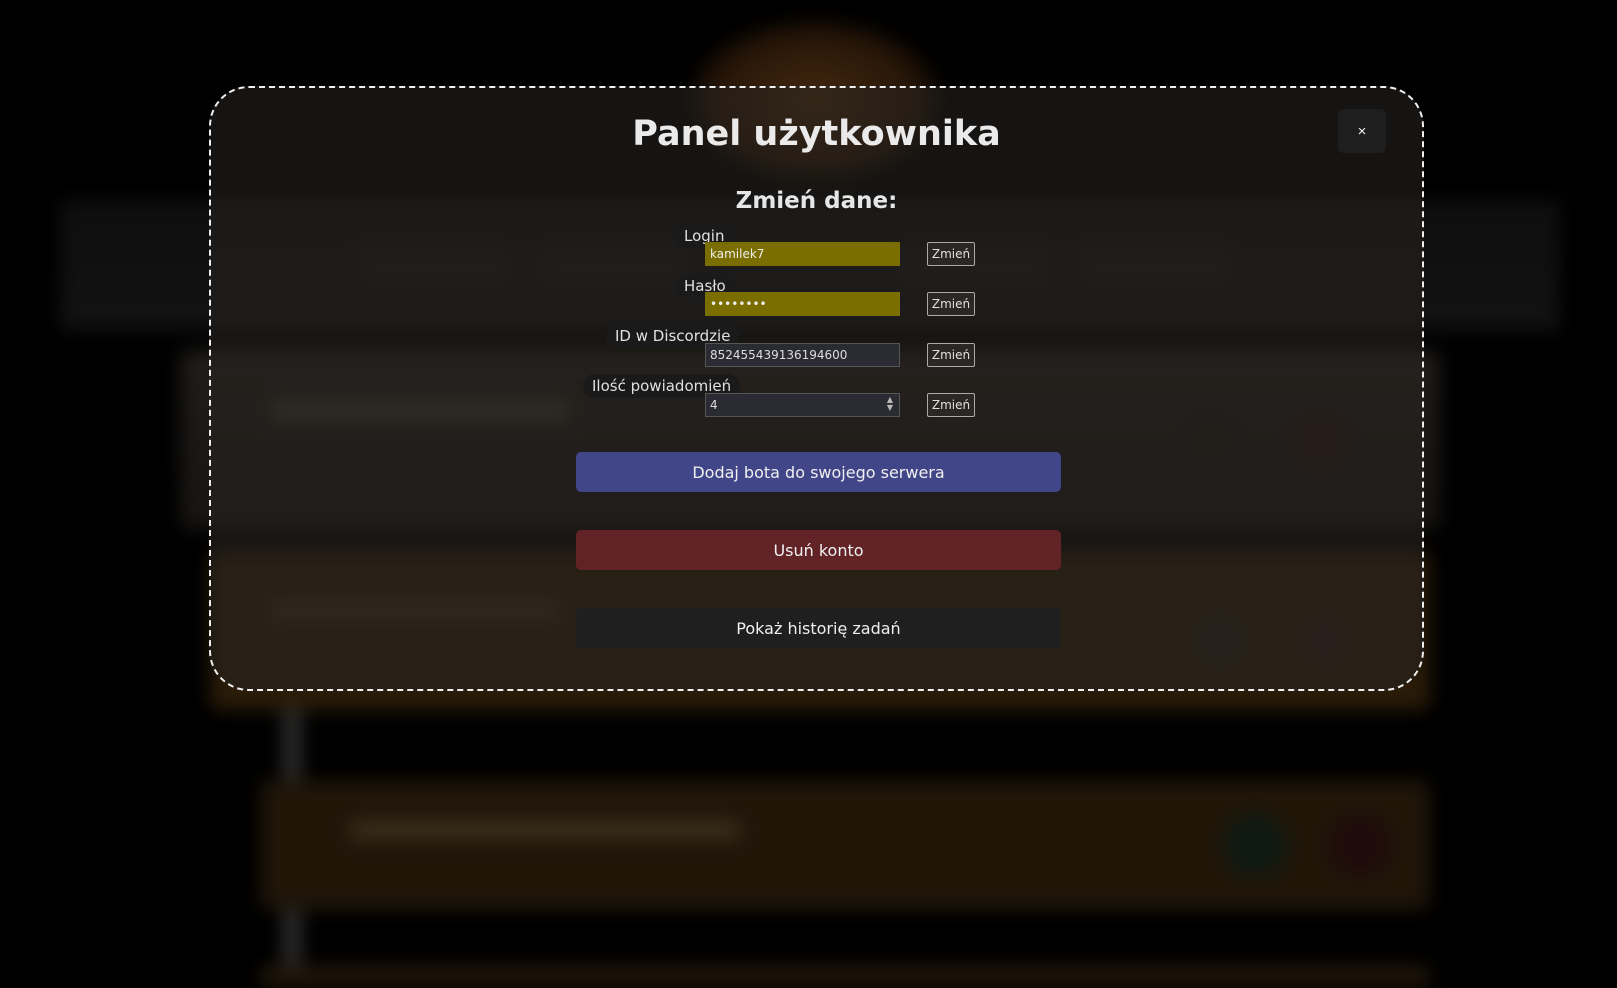 The image size is (1617, 988). Describe the element at coordinates (890, 404) in the screenshot. I see `number-spinner-icon: ▲ ▼` at that location.